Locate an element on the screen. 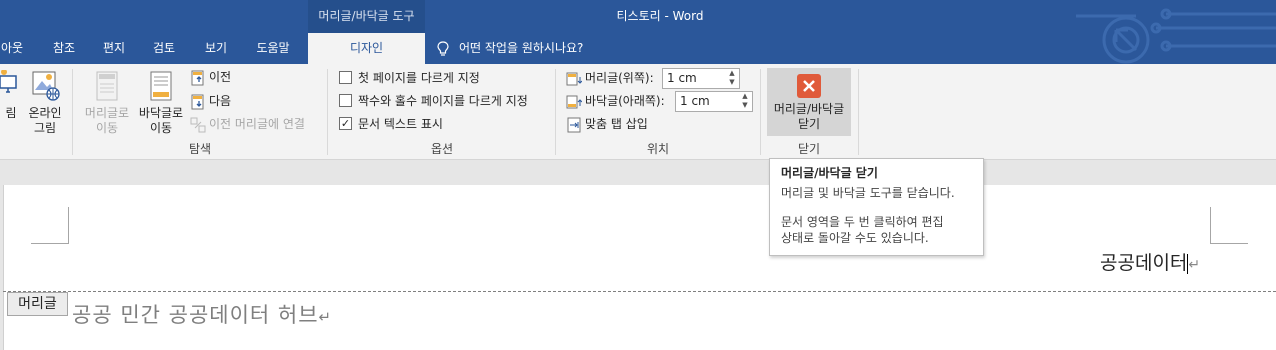 The height and width of the screenshot is (350, 1276). link-to-previous-label: 이전 머리글에 연결 is located at coordinates (257, 124).